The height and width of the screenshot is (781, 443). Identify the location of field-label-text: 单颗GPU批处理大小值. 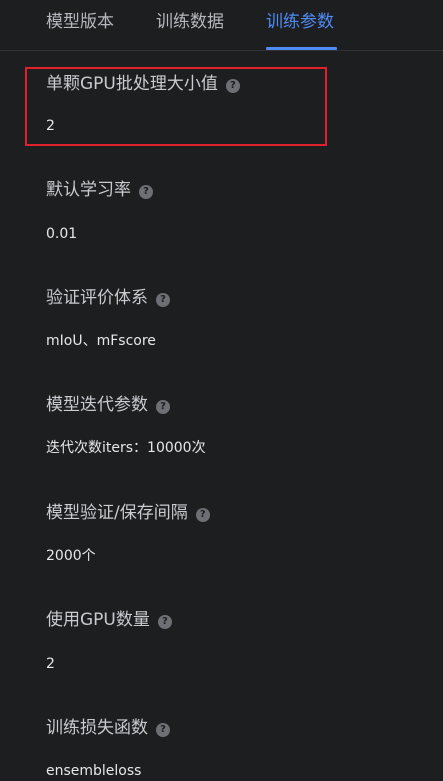
(132, 84).